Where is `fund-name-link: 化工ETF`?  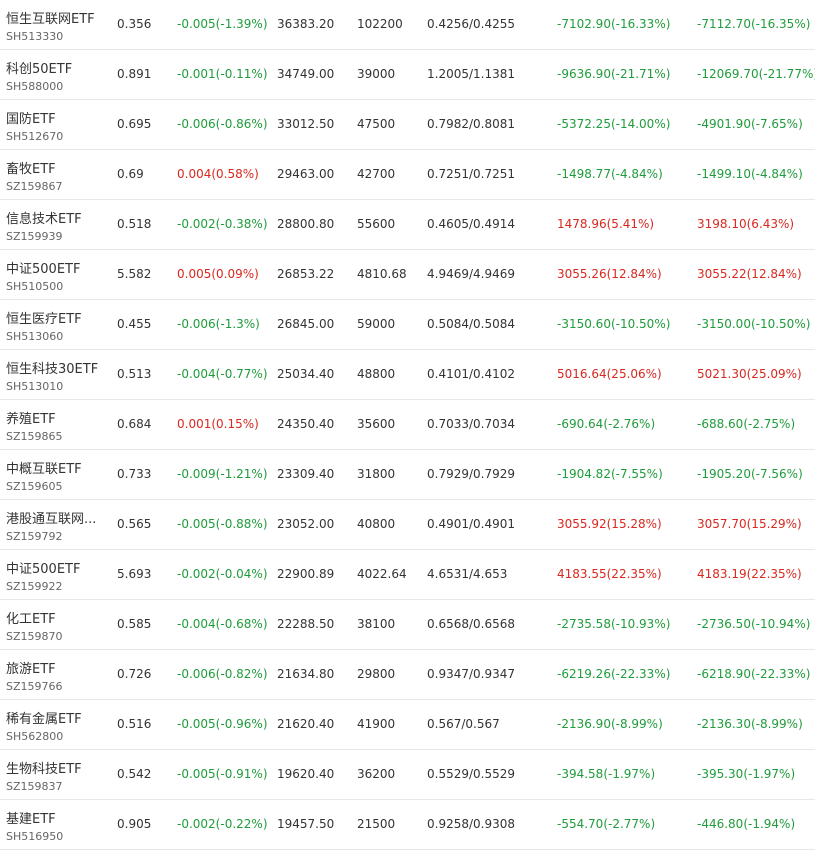 fund-name-link: 化工ETF is located at coordinates (31, 617).